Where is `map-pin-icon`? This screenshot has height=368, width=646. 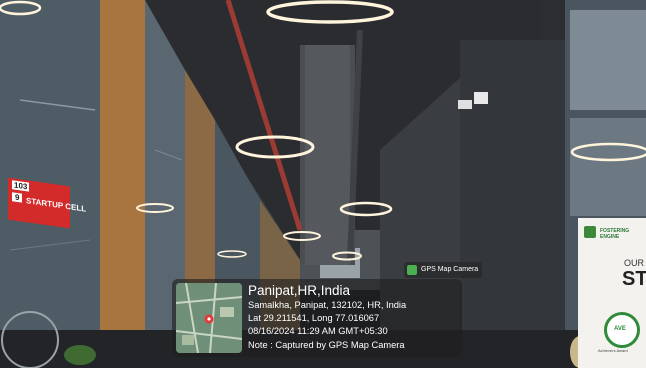
map-pin-icon is located at coordinates (209, 319).